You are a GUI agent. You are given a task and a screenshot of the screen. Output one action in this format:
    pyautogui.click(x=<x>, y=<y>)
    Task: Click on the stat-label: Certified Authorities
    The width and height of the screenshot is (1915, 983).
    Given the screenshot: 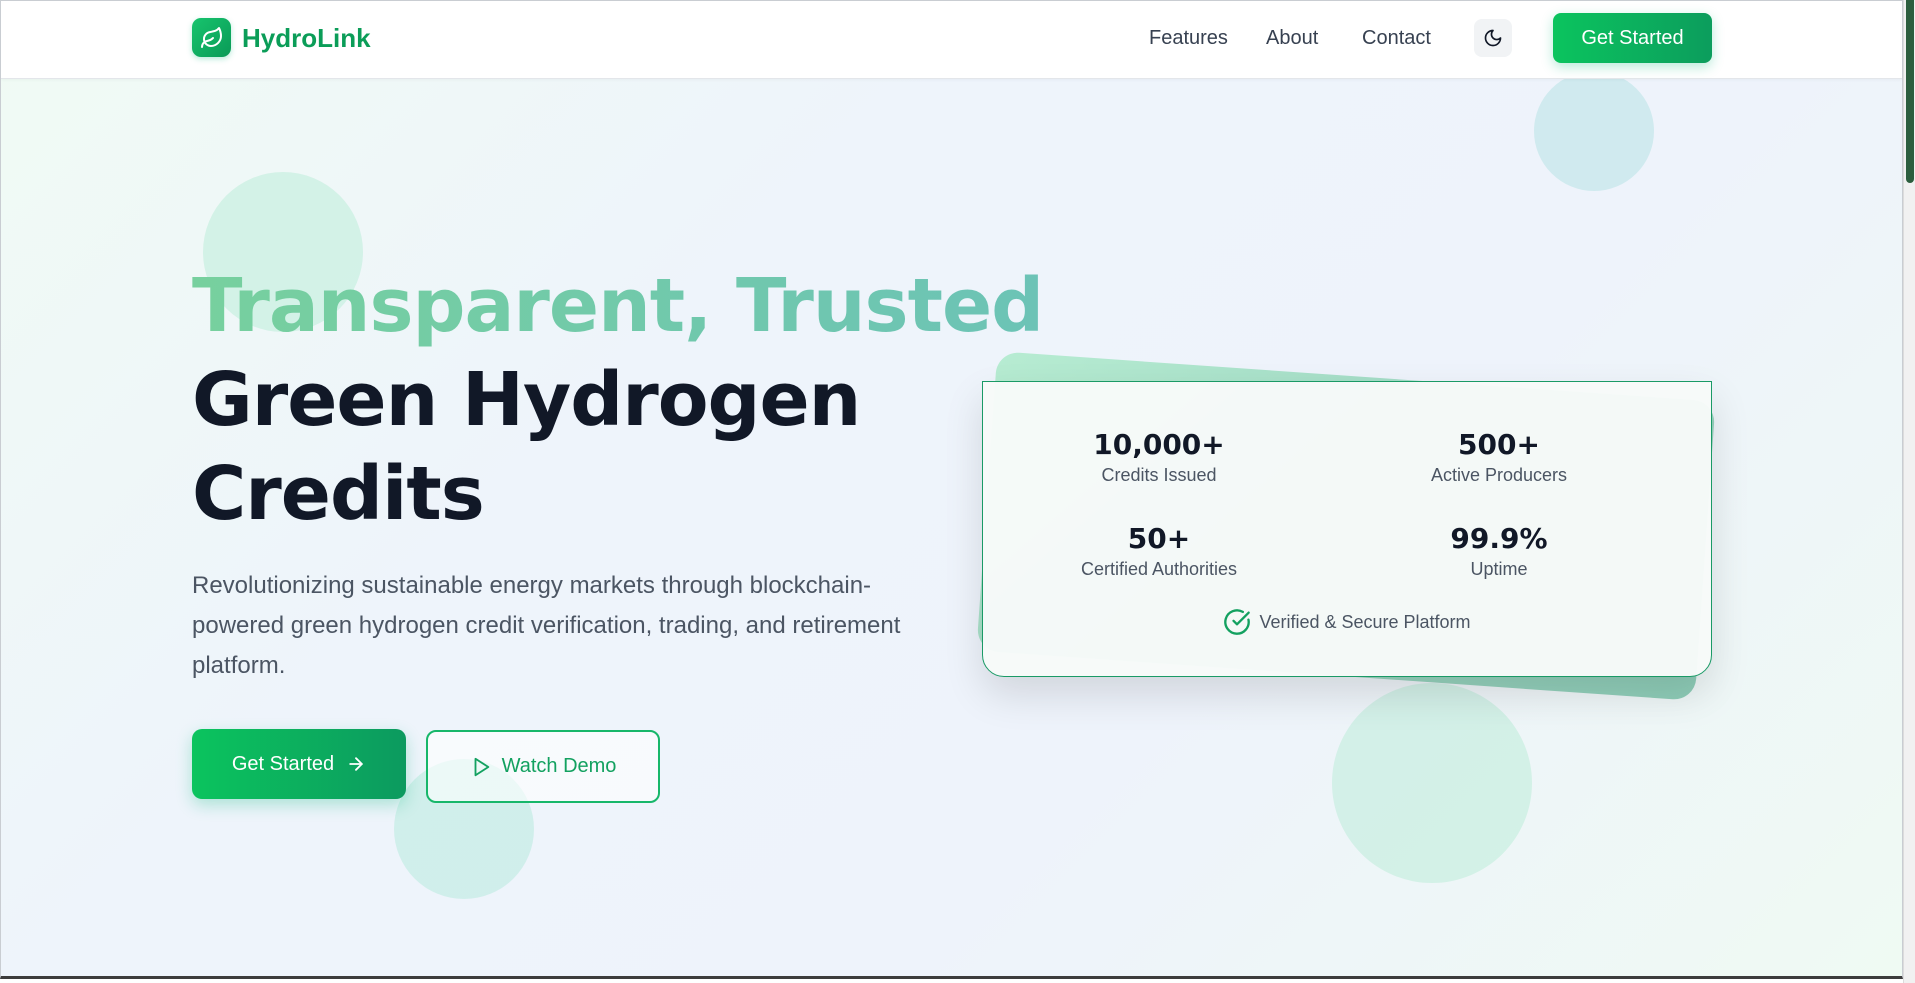 What is the action you would take?
    pyautogui.click(x=1159, y=569)
    